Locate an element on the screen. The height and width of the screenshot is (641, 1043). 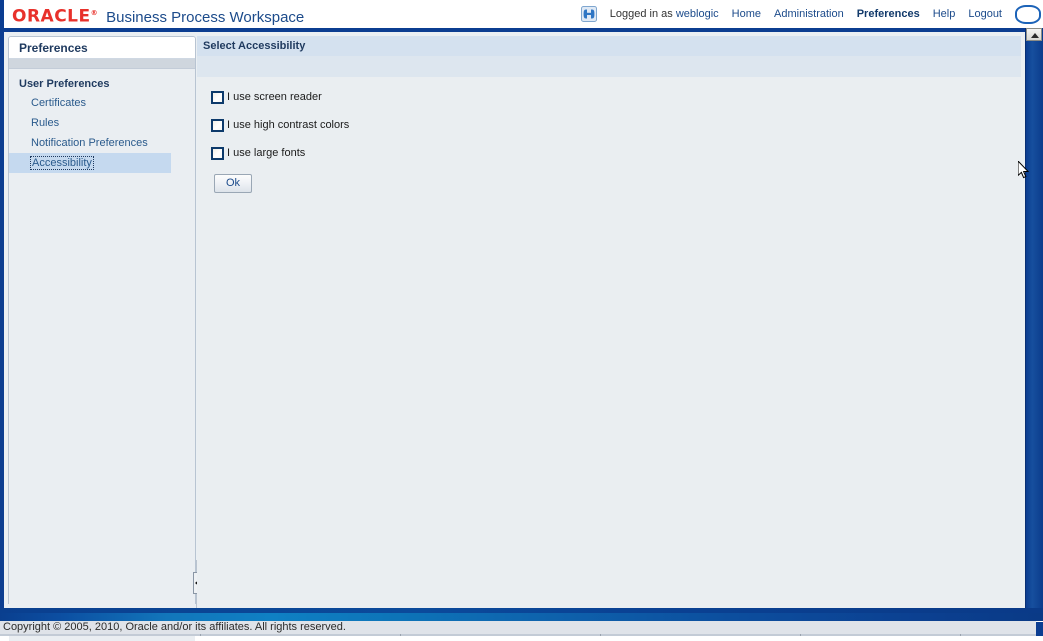
sidebar-item-certificates: Certificates is located at coordinates (102, 103).